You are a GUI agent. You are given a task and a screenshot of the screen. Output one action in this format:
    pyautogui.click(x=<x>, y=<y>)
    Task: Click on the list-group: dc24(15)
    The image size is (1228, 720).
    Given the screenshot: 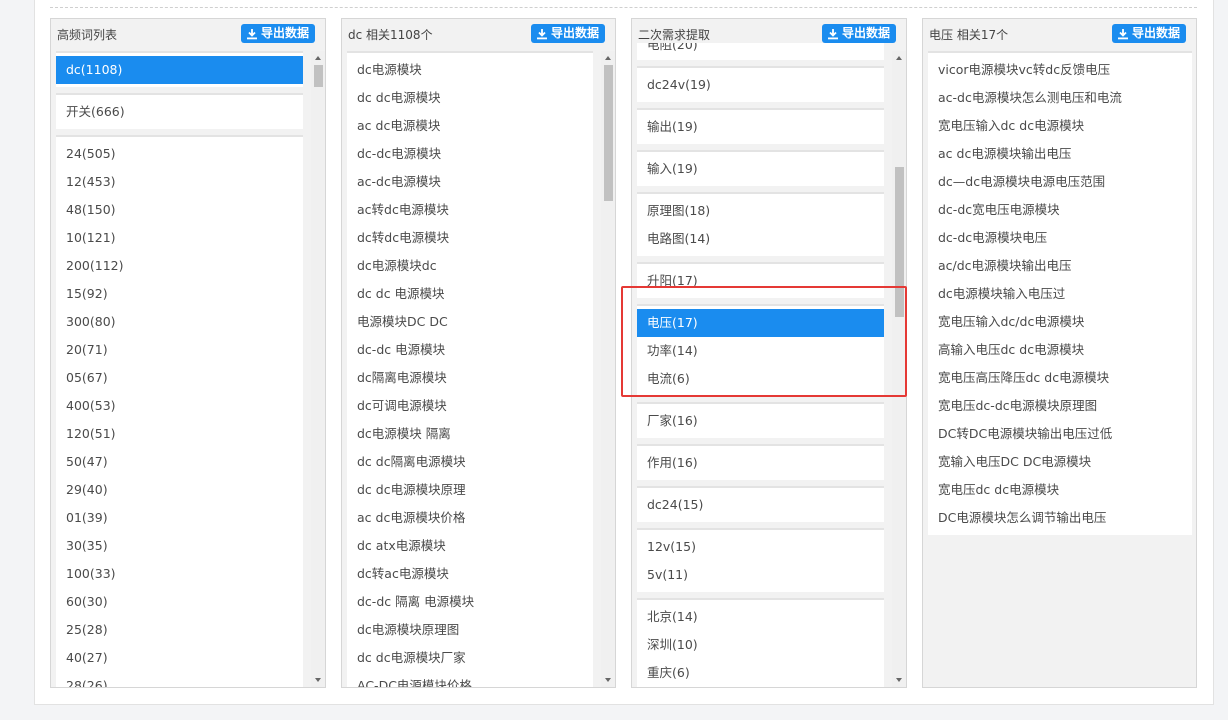 What is the action you would take?
    pyautogui.click(x=760, y=504)
    